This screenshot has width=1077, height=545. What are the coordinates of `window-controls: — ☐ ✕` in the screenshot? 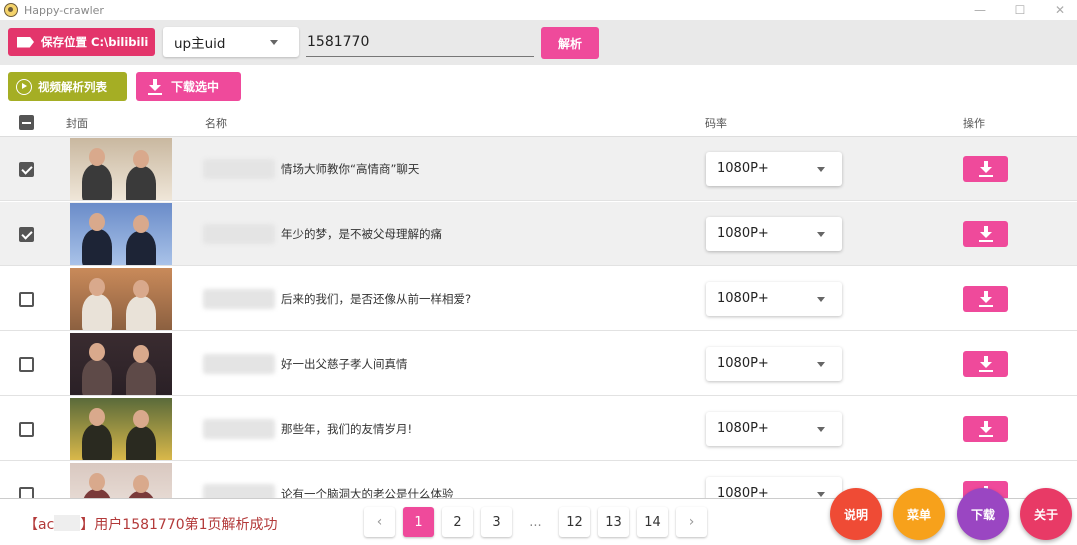 It's located at (1020, 10).